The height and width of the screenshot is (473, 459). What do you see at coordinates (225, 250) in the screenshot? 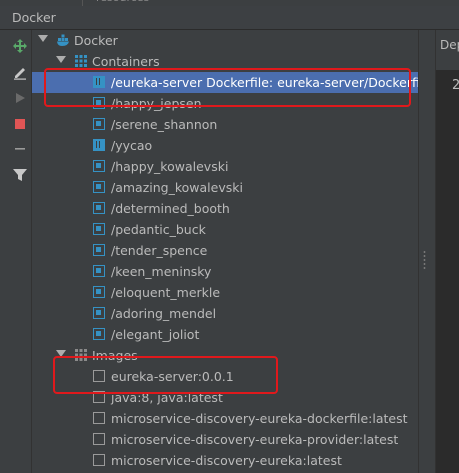
I see `container-item: /tender_spence` at bounding box center [225, 250].